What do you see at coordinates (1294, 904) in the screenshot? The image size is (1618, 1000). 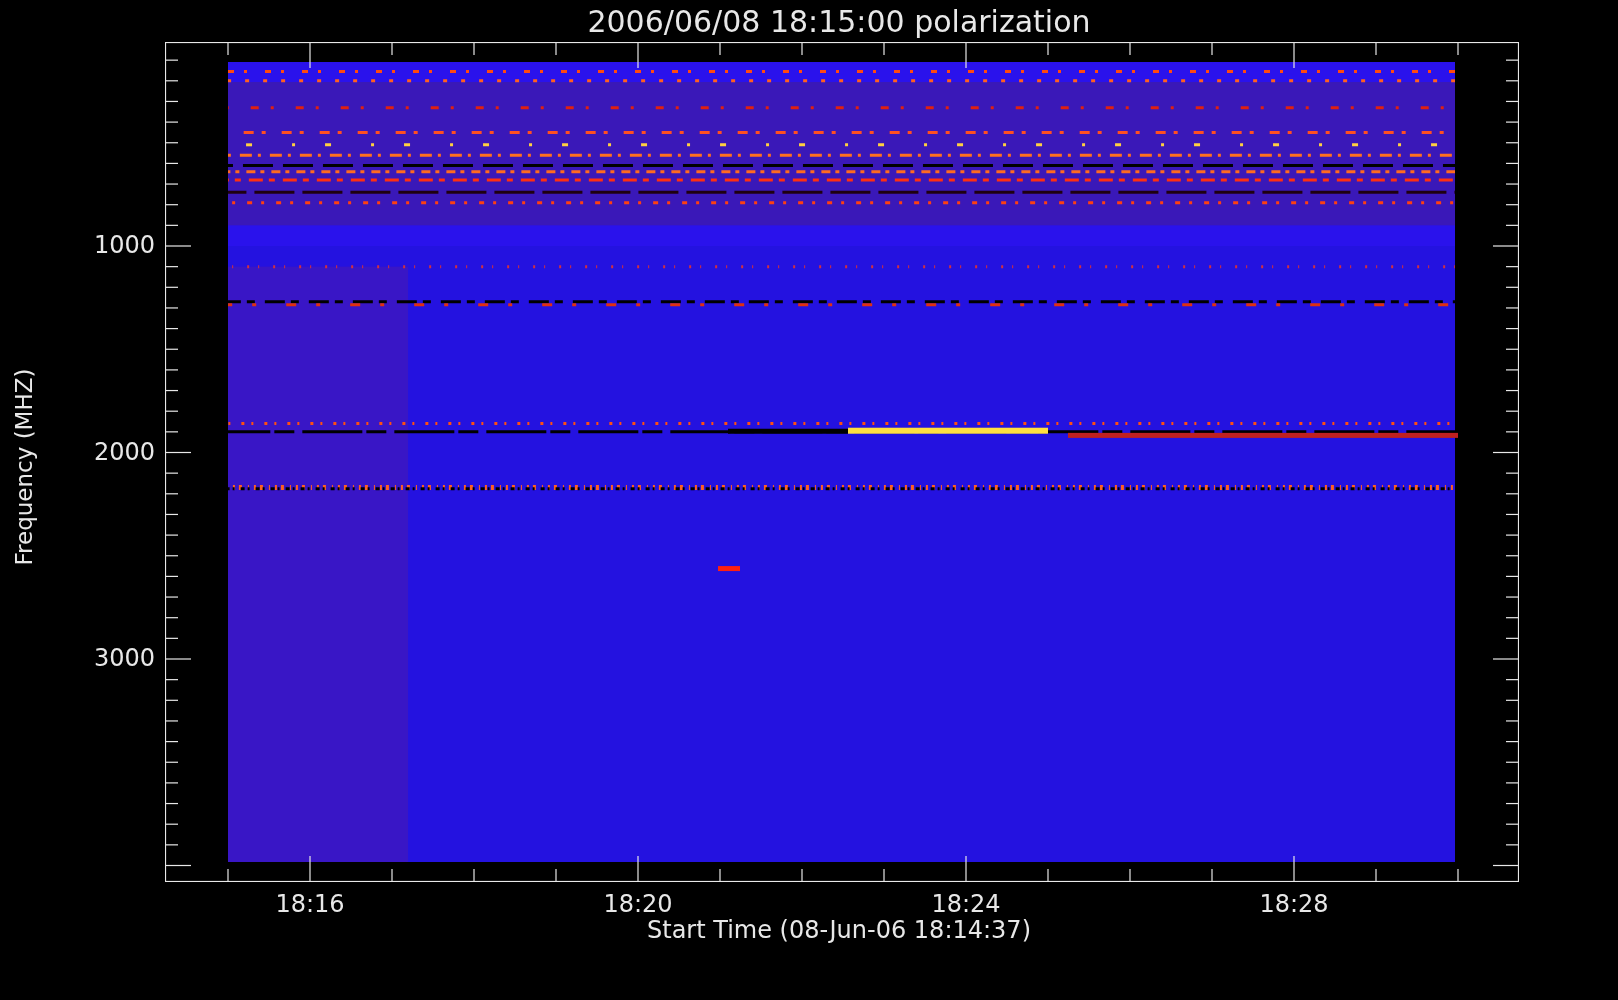 I see `x-tick-label: 18:28` at bounding box center [1294, 904].